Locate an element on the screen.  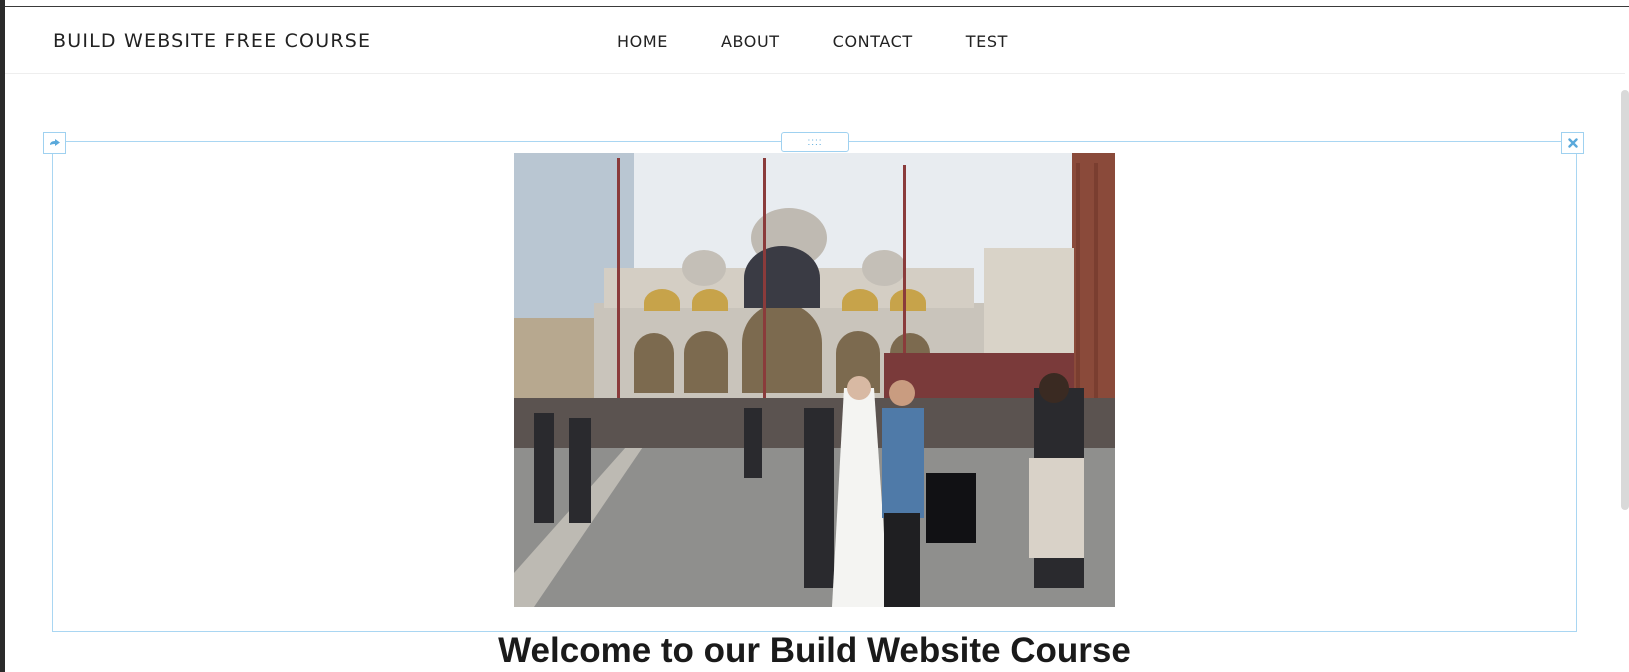
window-top-border is located at coordinates (814, 3).